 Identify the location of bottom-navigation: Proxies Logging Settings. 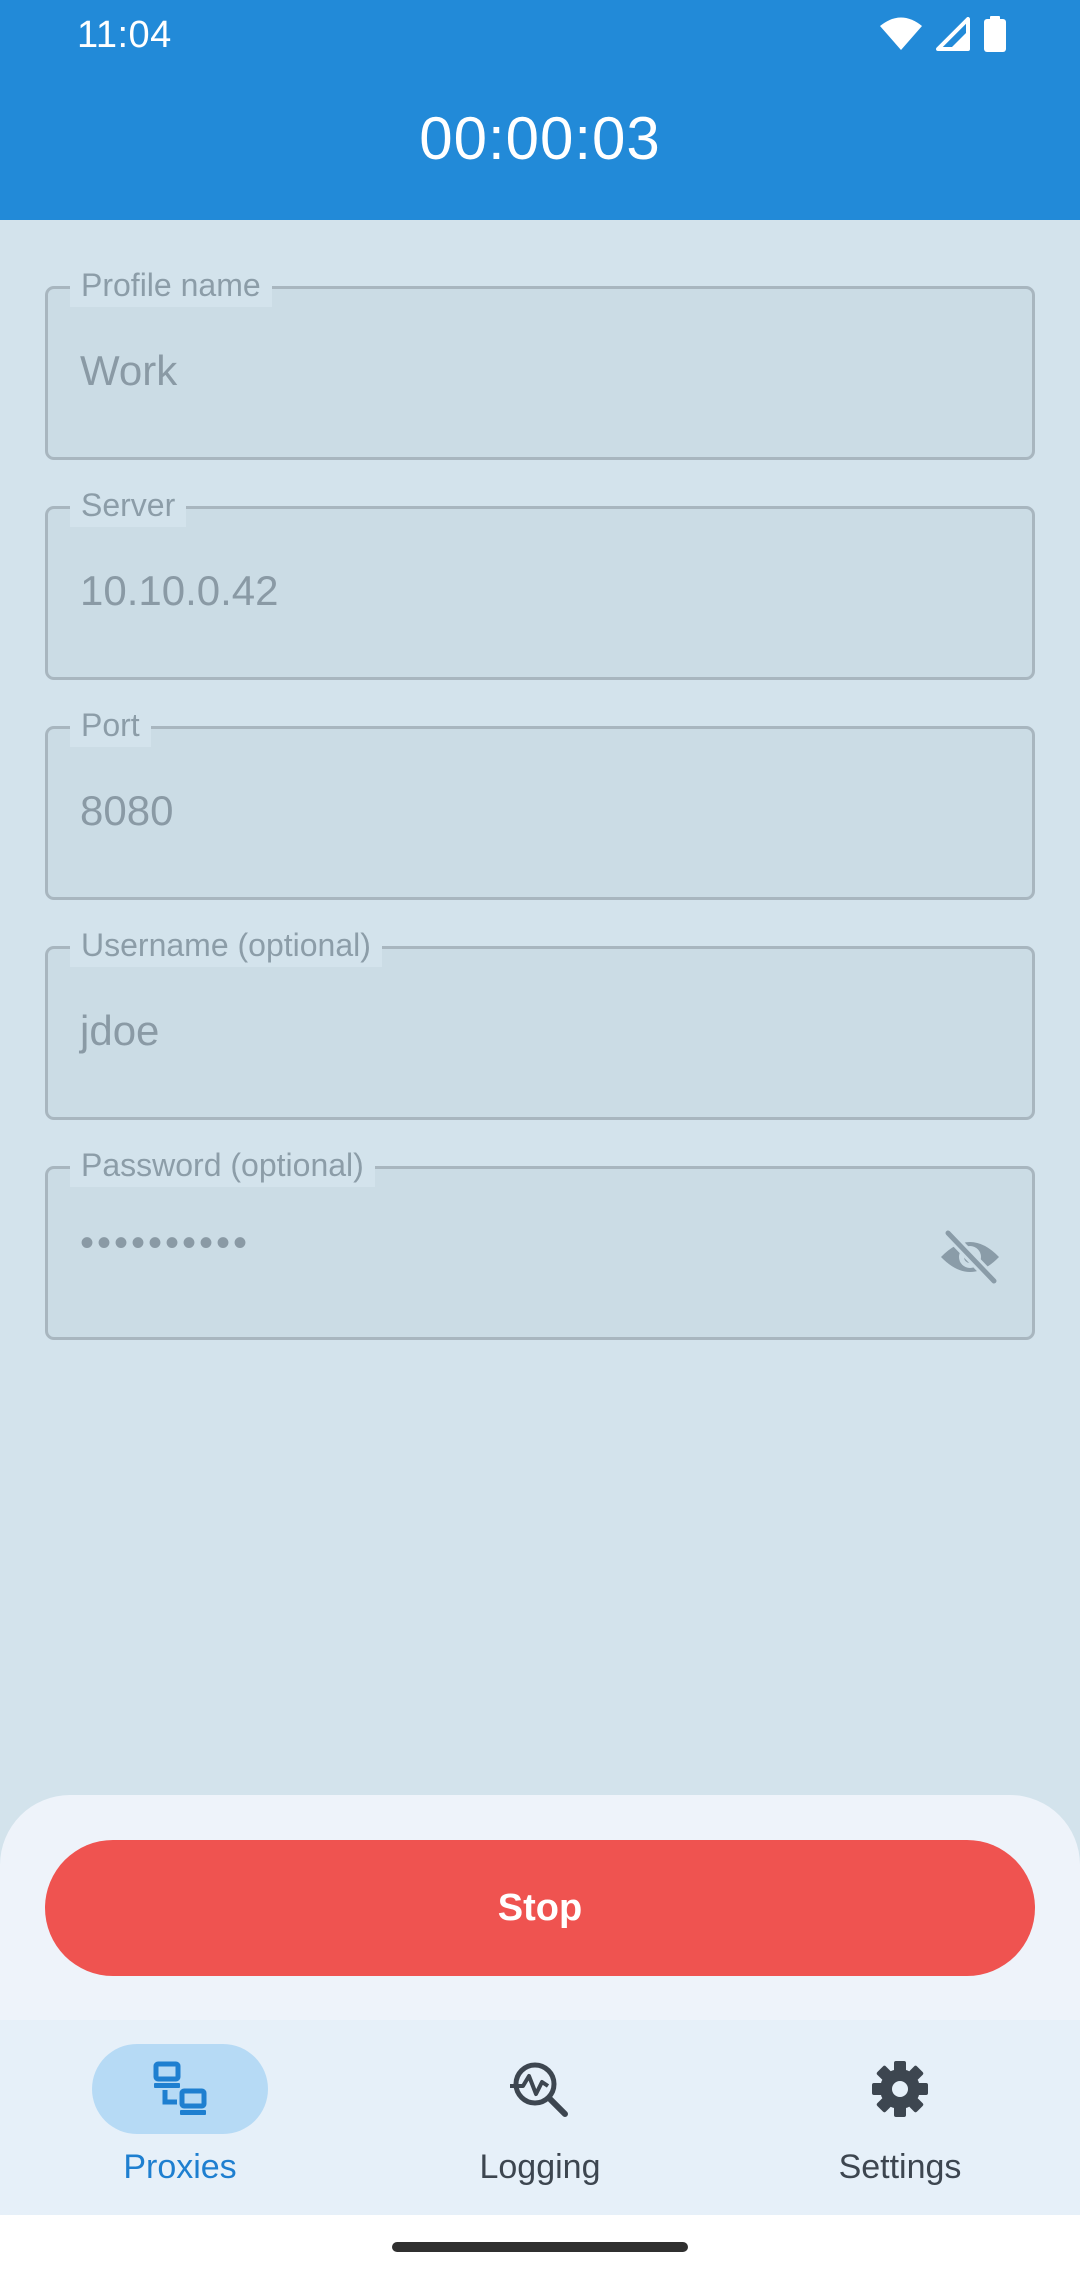
(540, 2117).